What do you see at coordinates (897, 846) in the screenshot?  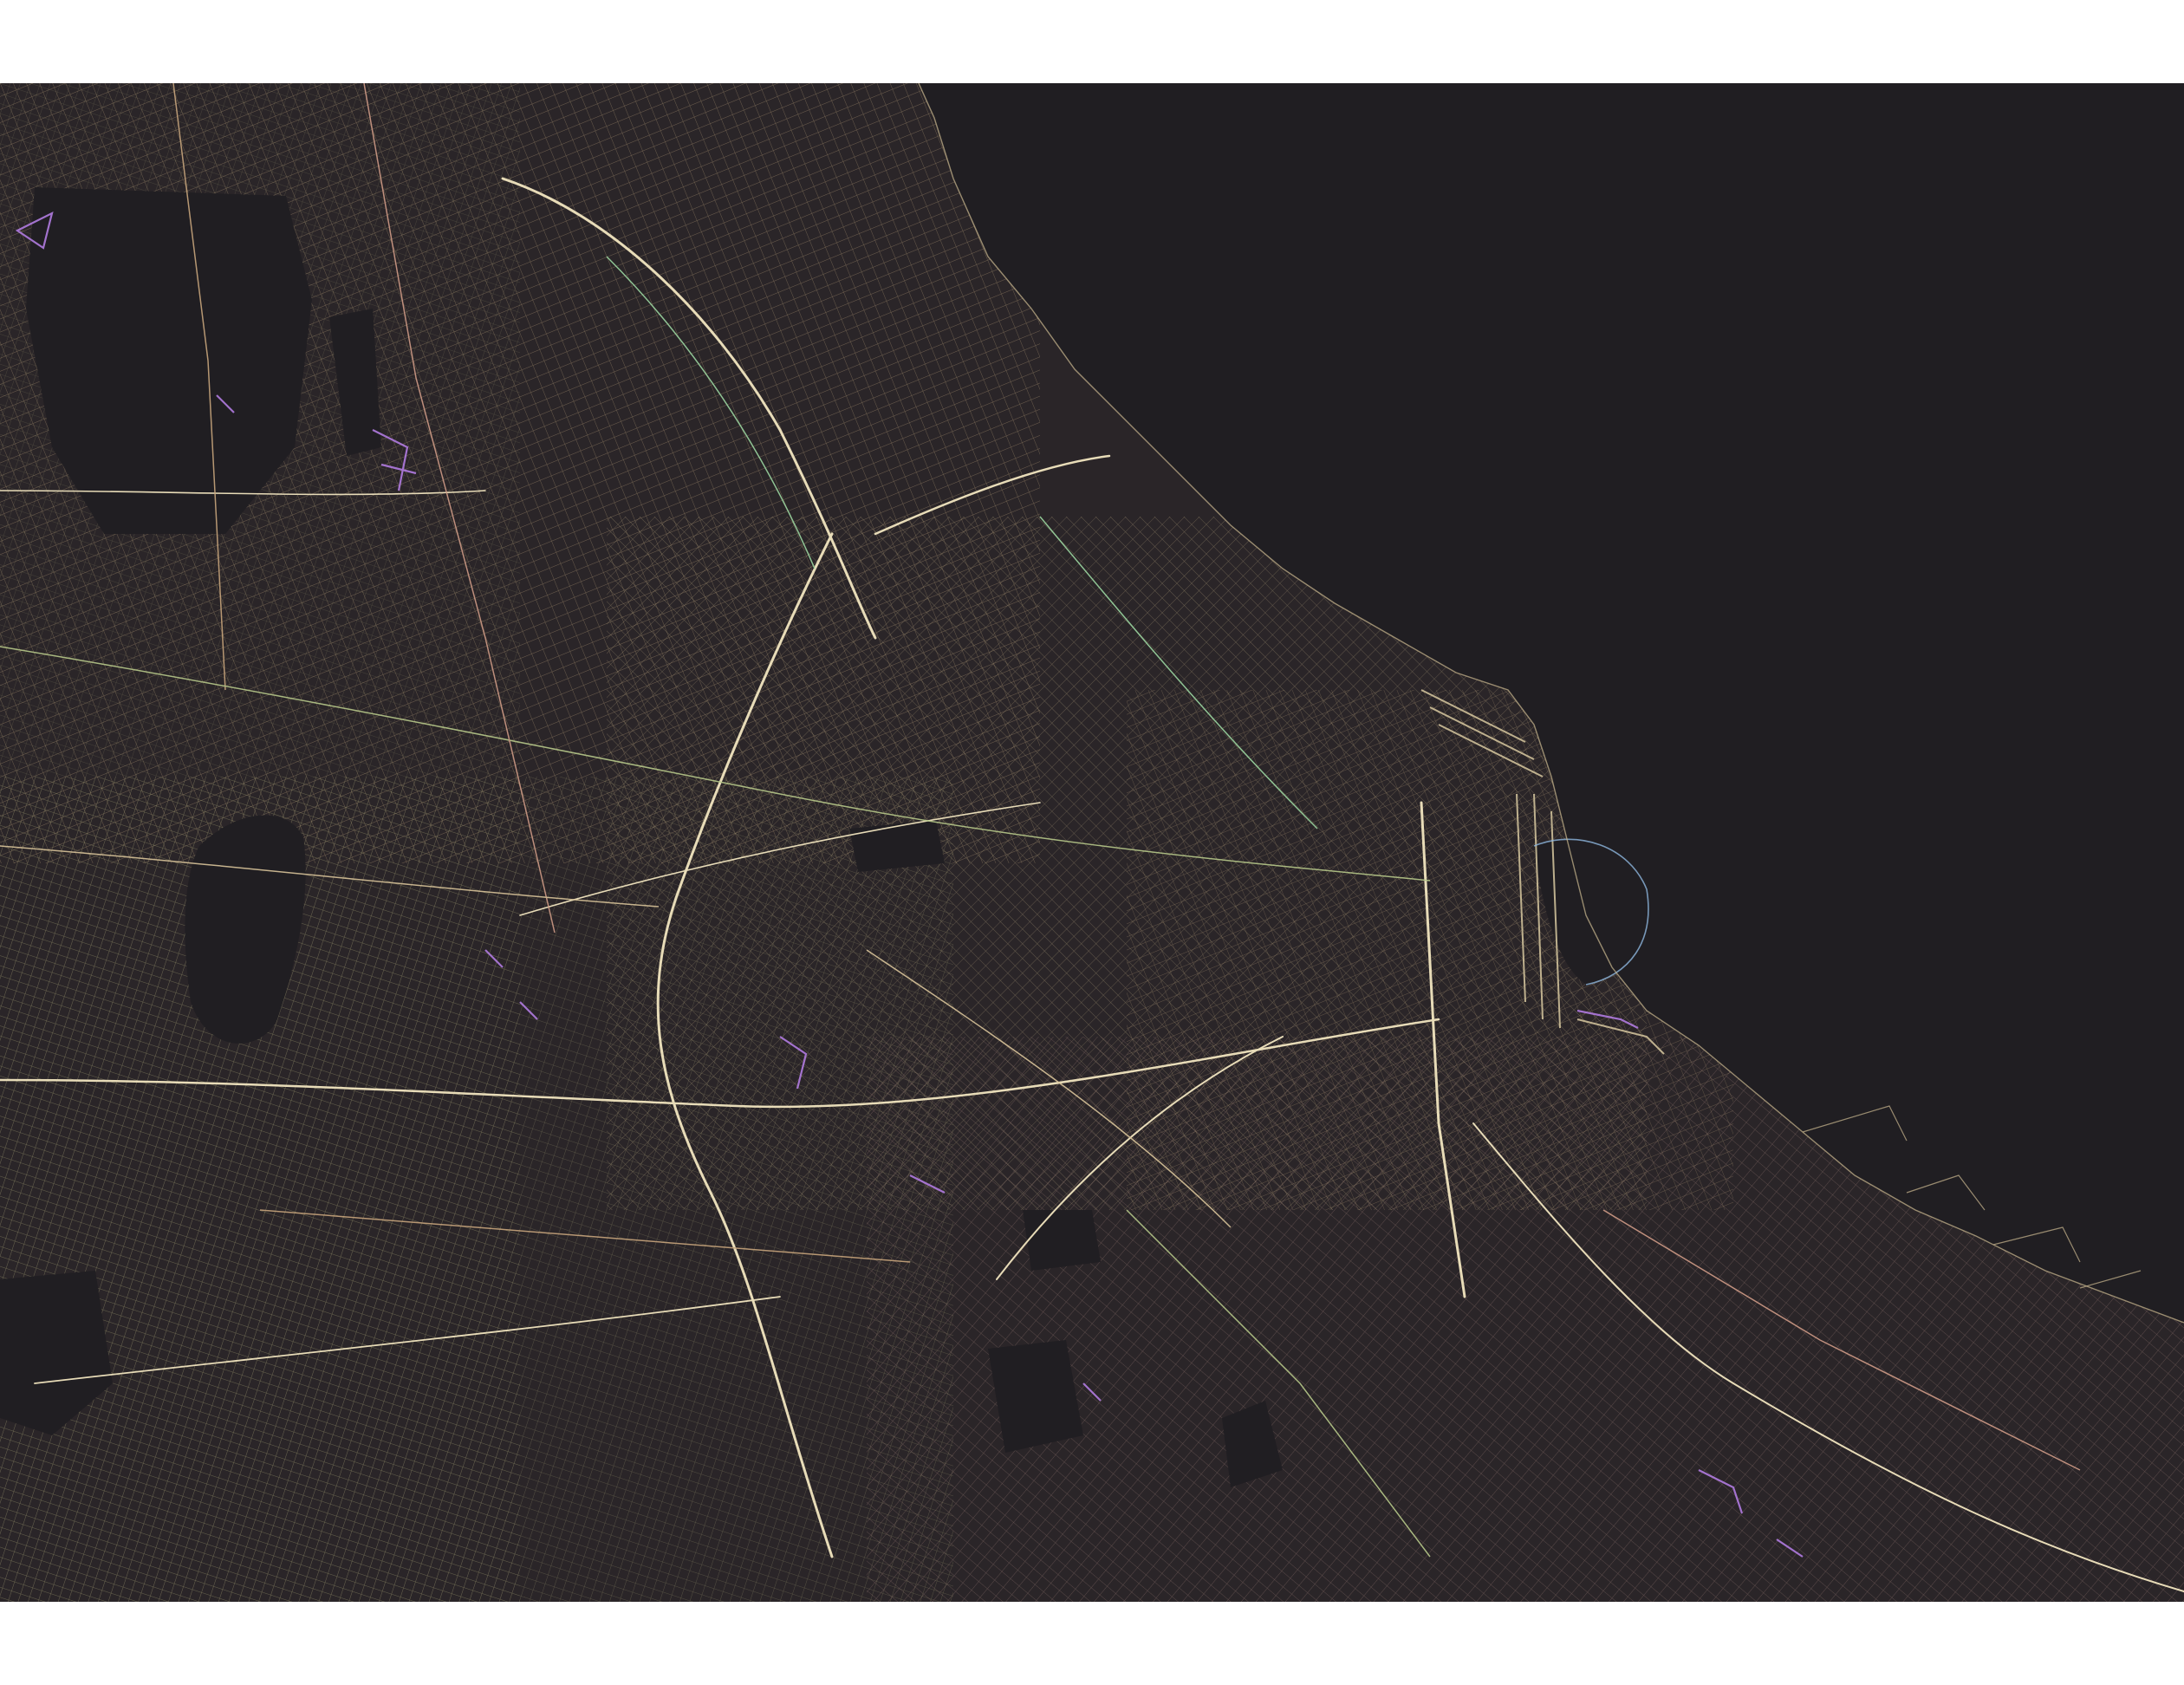 I see `park-center` at bounding box center [897, 846].